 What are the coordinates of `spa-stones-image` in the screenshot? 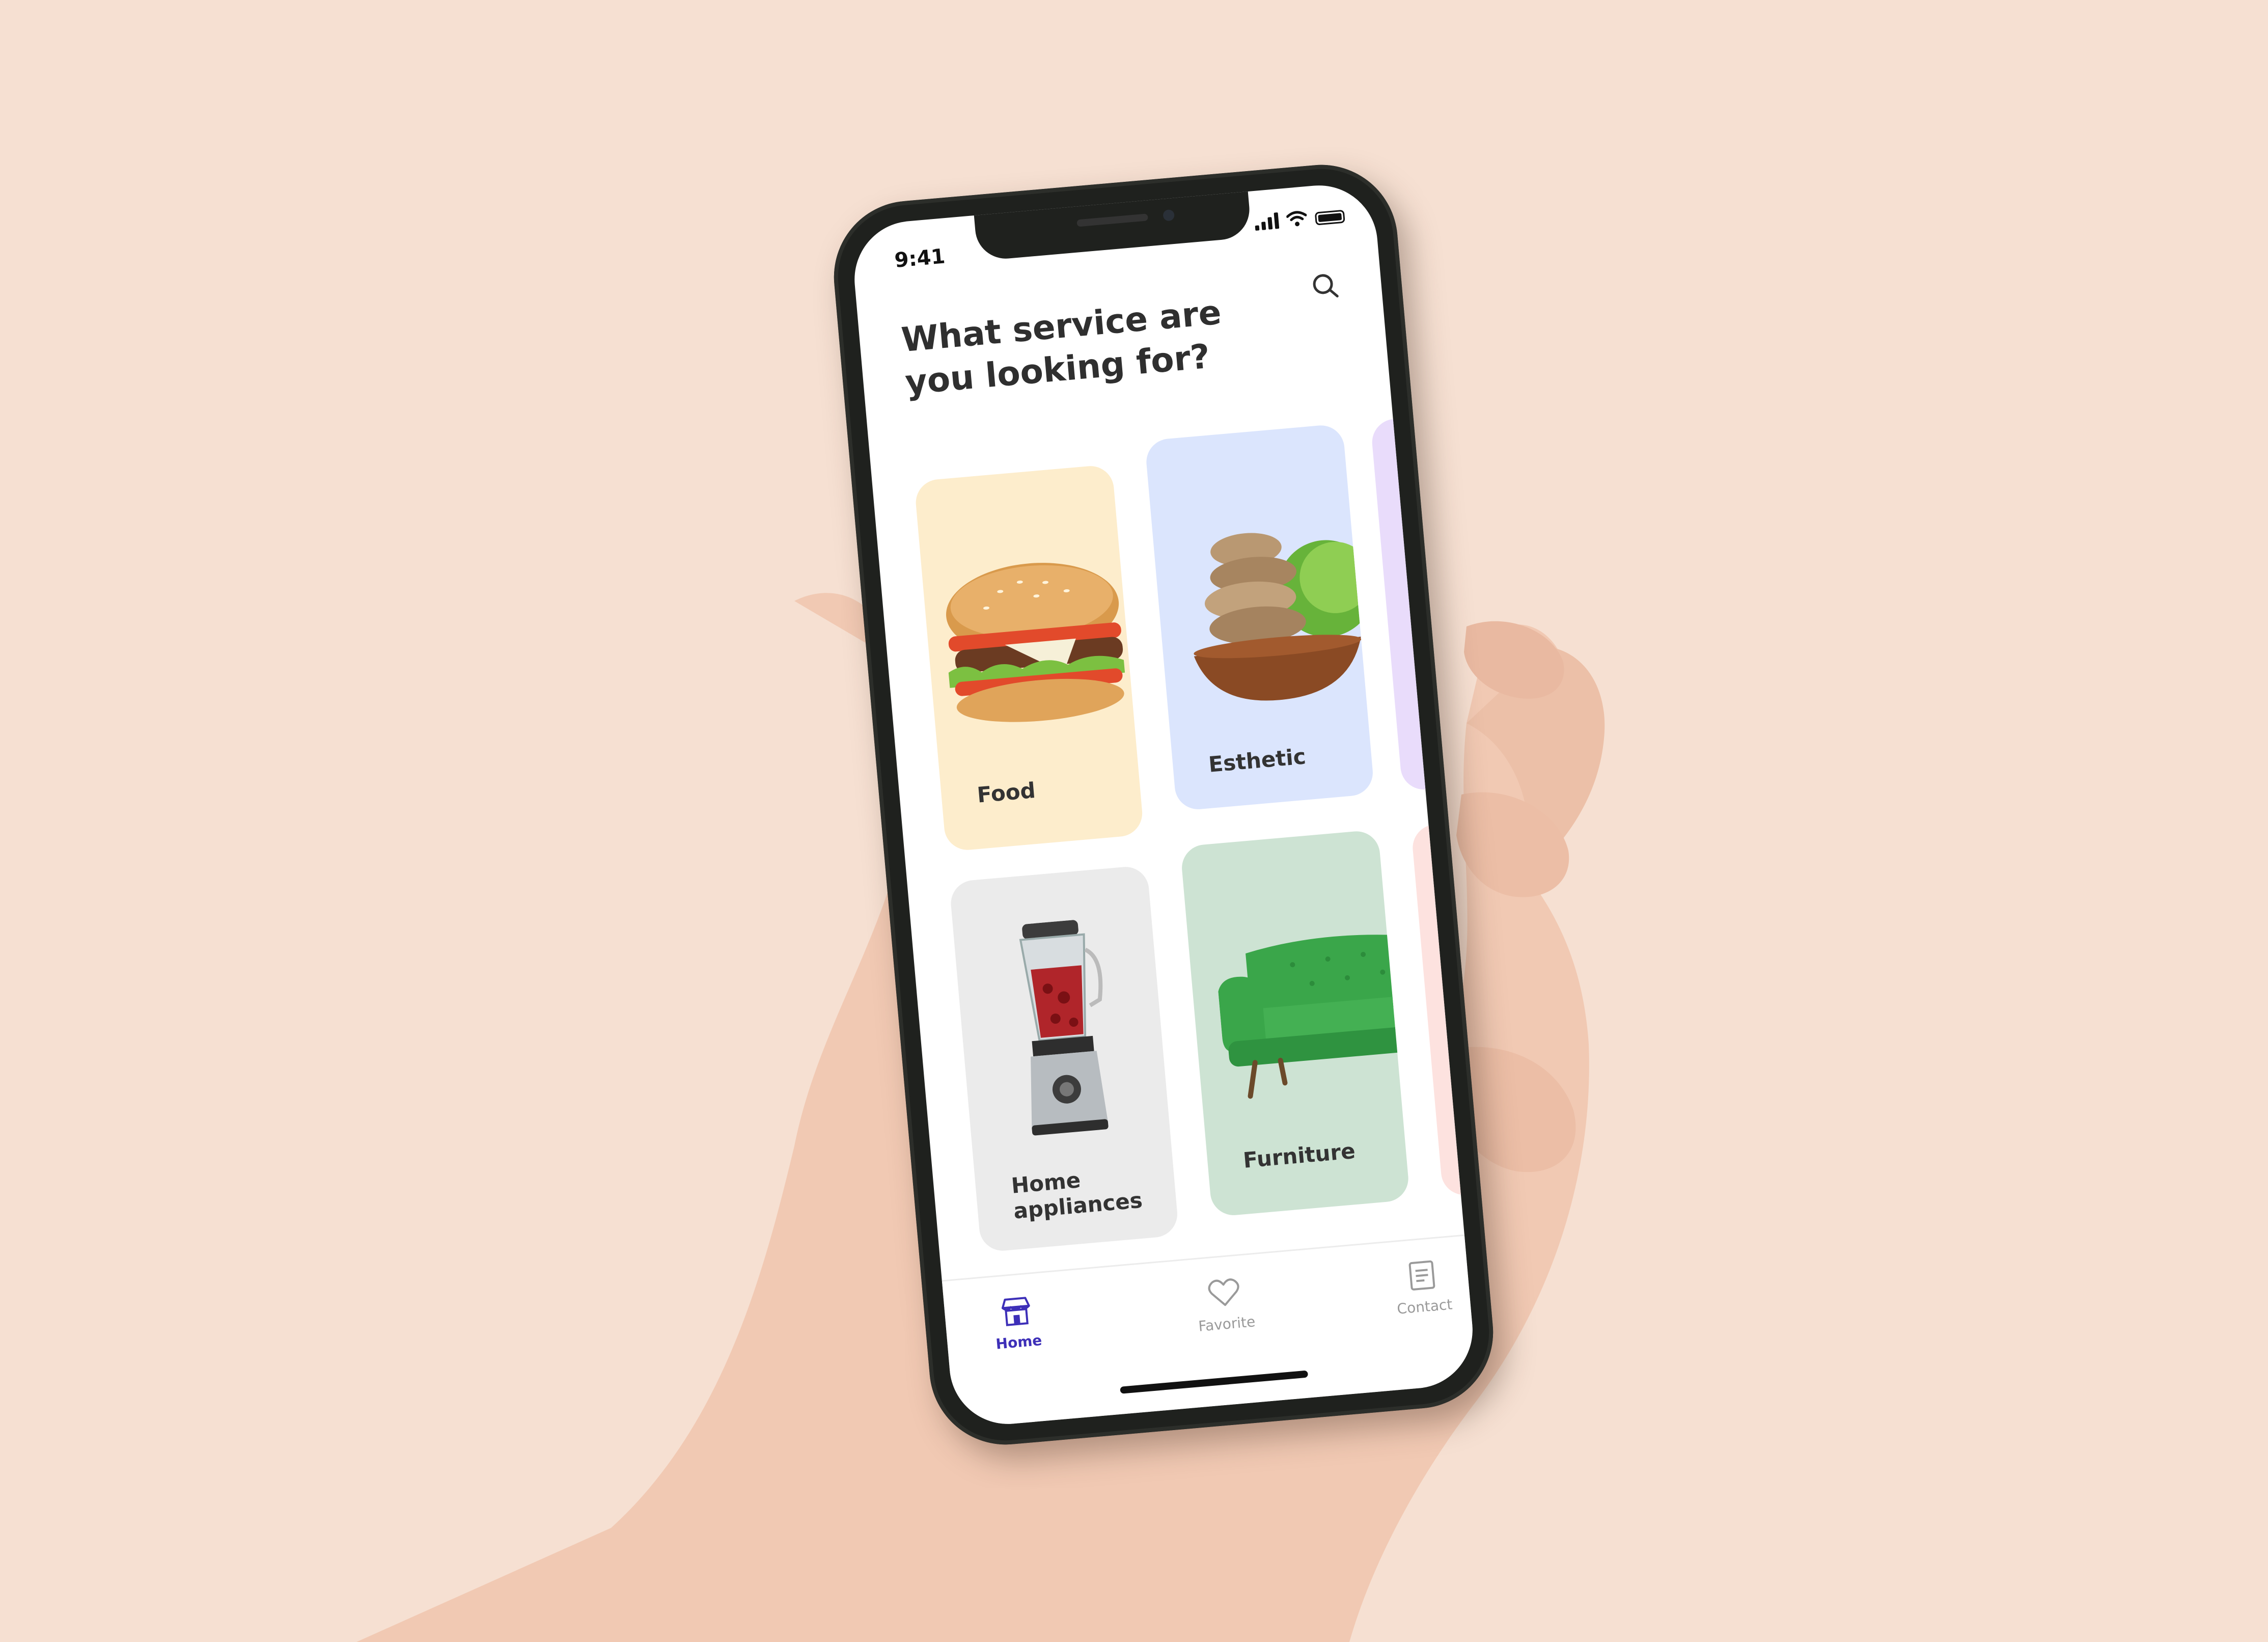 It's located at (1280, 617).